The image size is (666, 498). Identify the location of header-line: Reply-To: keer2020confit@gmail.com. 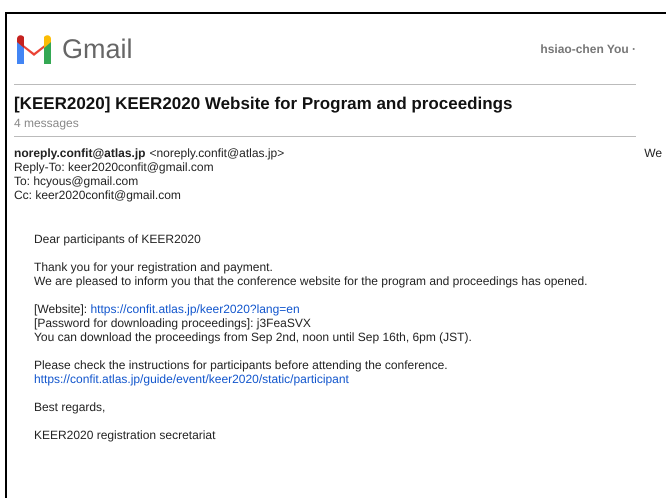
(114, 167).